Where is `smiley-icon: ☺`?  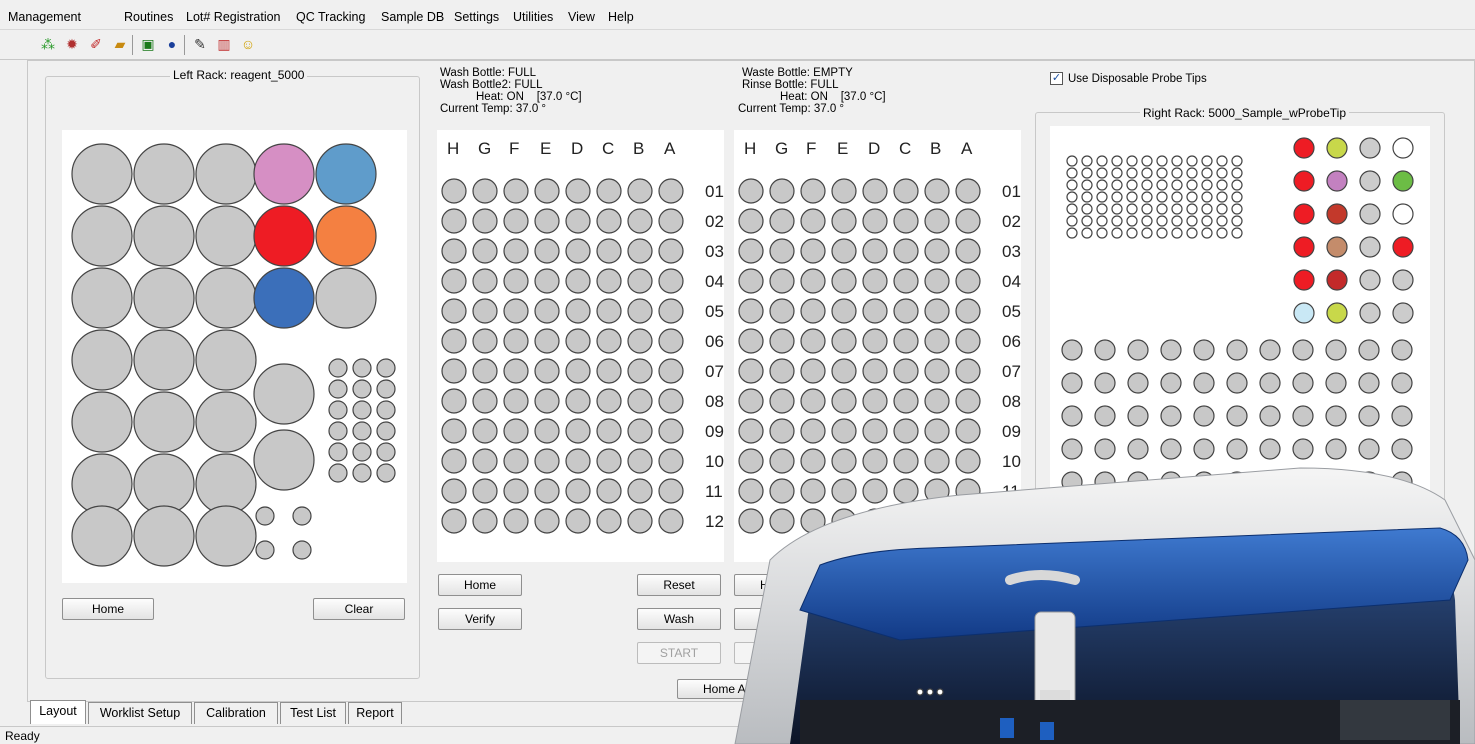
smiley-icon: ☺ is located at coordinates (248, 44).